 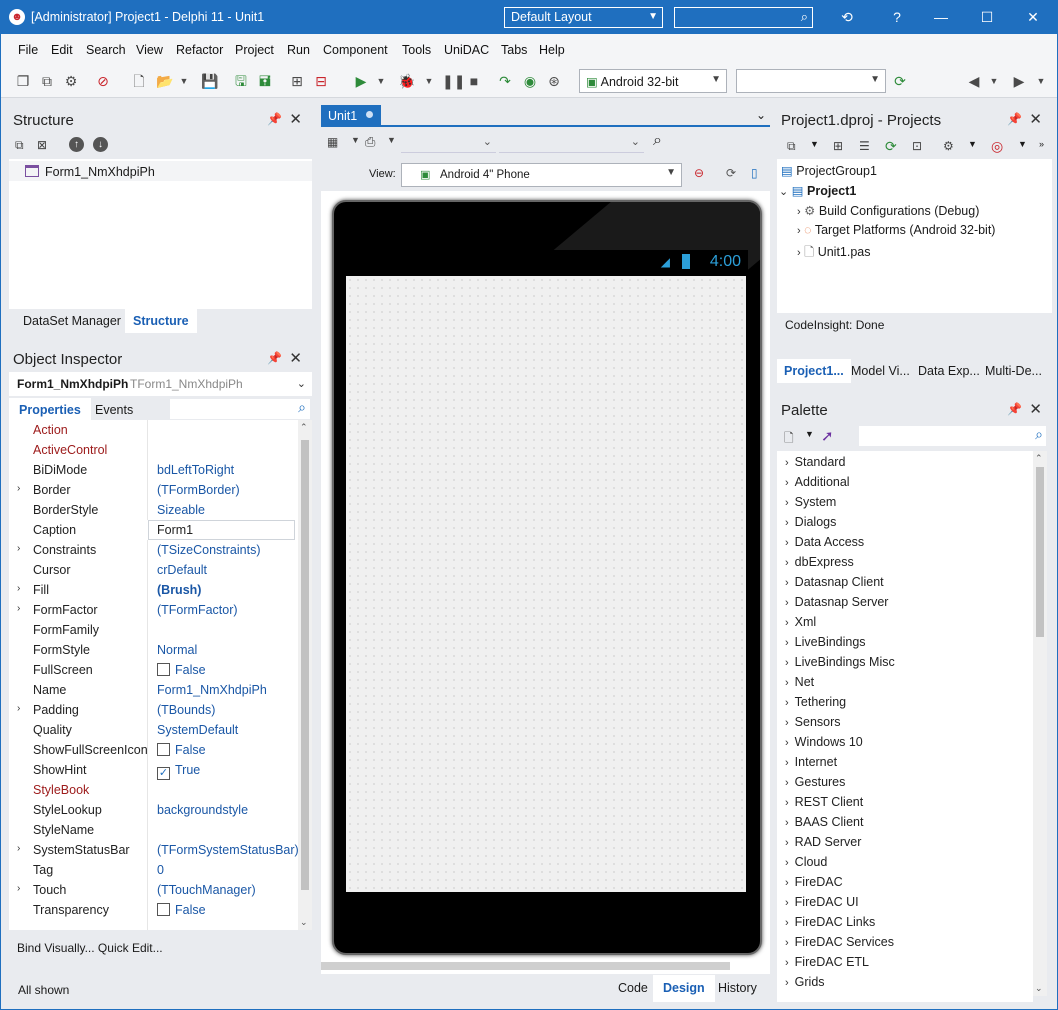 What do you see at coordinates (827, 962) in the screenshot?
I see `palette-category: › FireDAC ETL` at bounding box center [827, 962].